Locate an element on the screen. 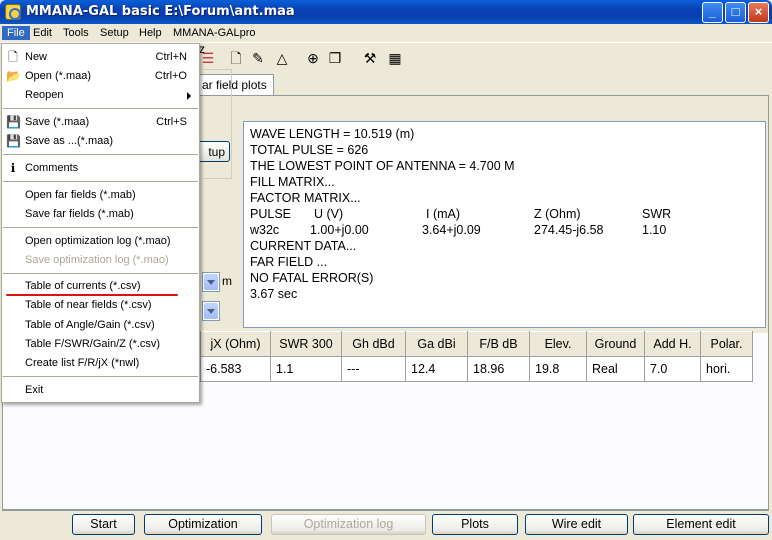 The image size is (772, 540). menu-item-label: Open optimization log (*.mao) is located at coordinates (98, 241).